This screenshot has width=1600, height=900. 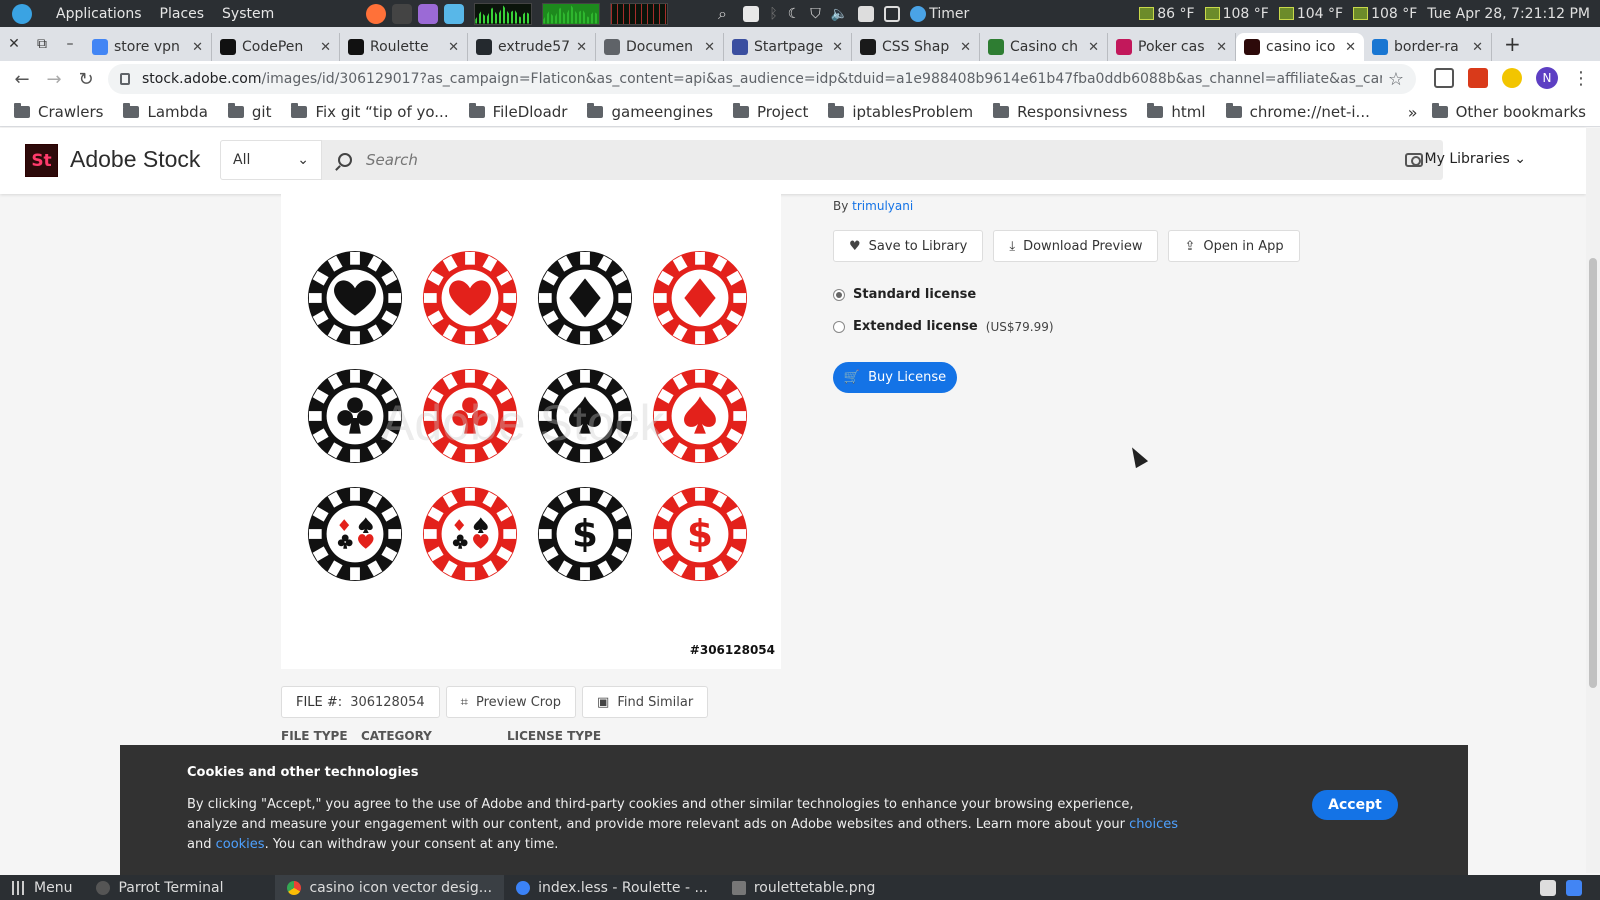 What do you see at coordinates (892, 13) in the screenshot?
I see `display-icon` at bounding box center [892, 13].